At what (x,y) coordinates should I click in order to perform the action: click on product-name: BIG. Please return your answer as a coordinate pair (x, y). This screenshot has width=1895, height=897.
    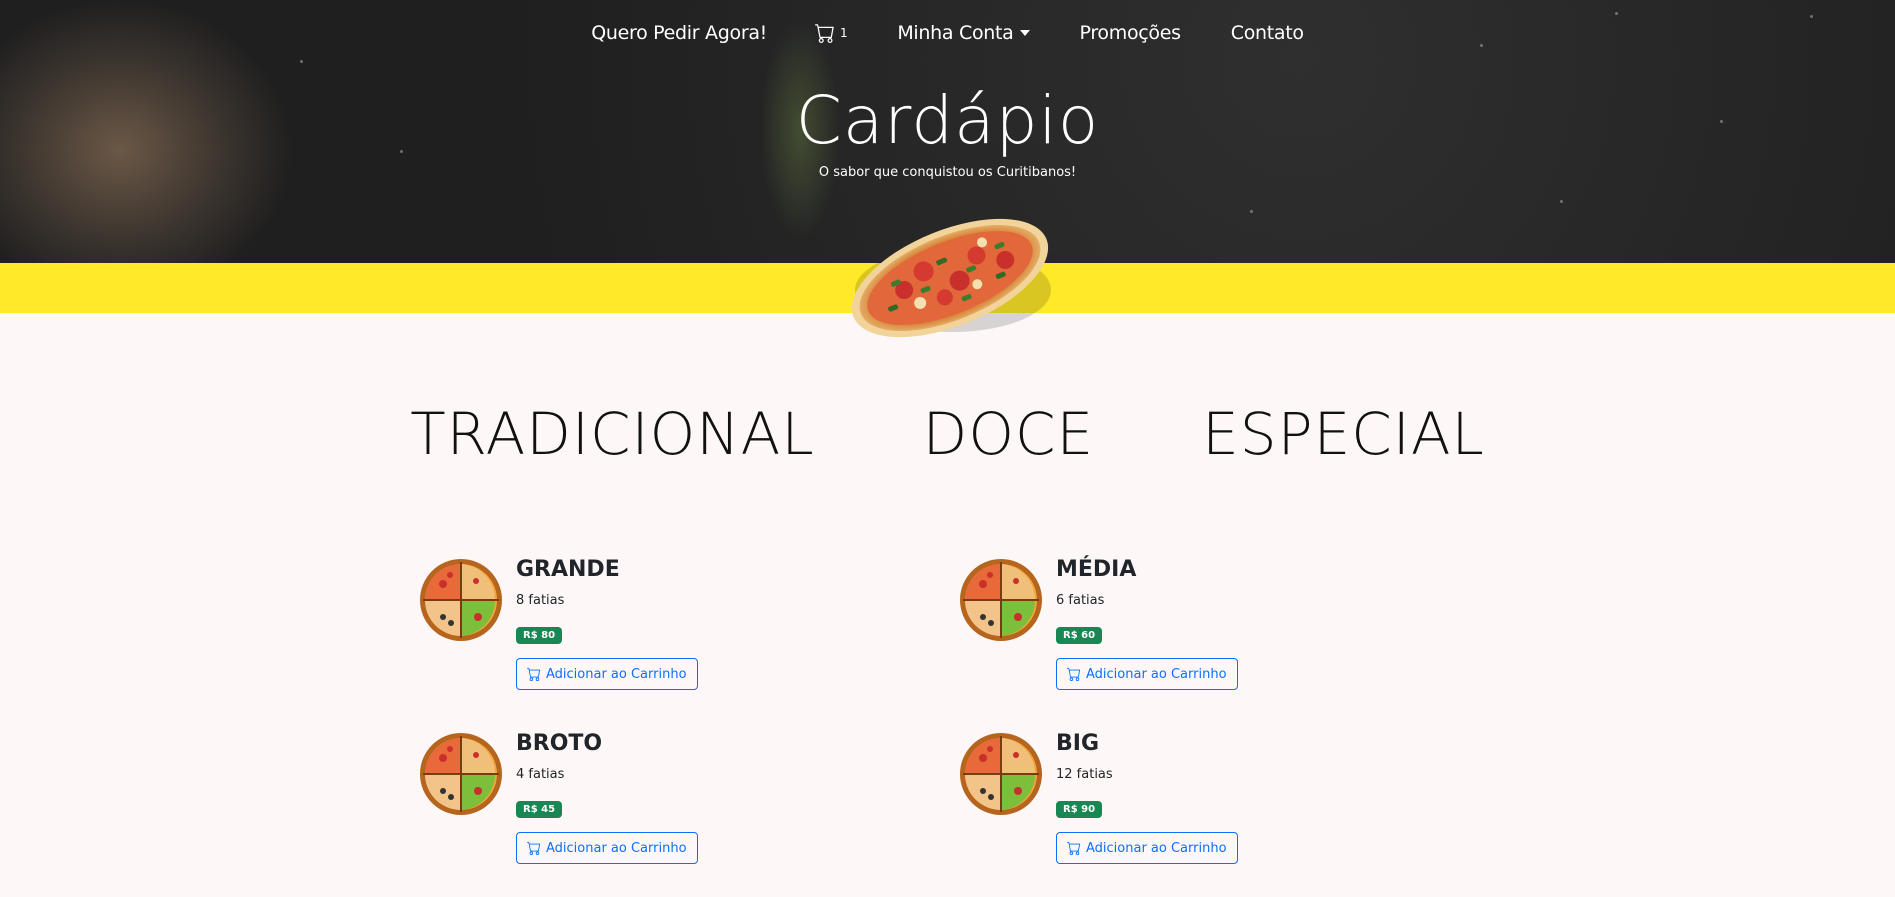
    Looking at the image, I should click on (1078, 743).